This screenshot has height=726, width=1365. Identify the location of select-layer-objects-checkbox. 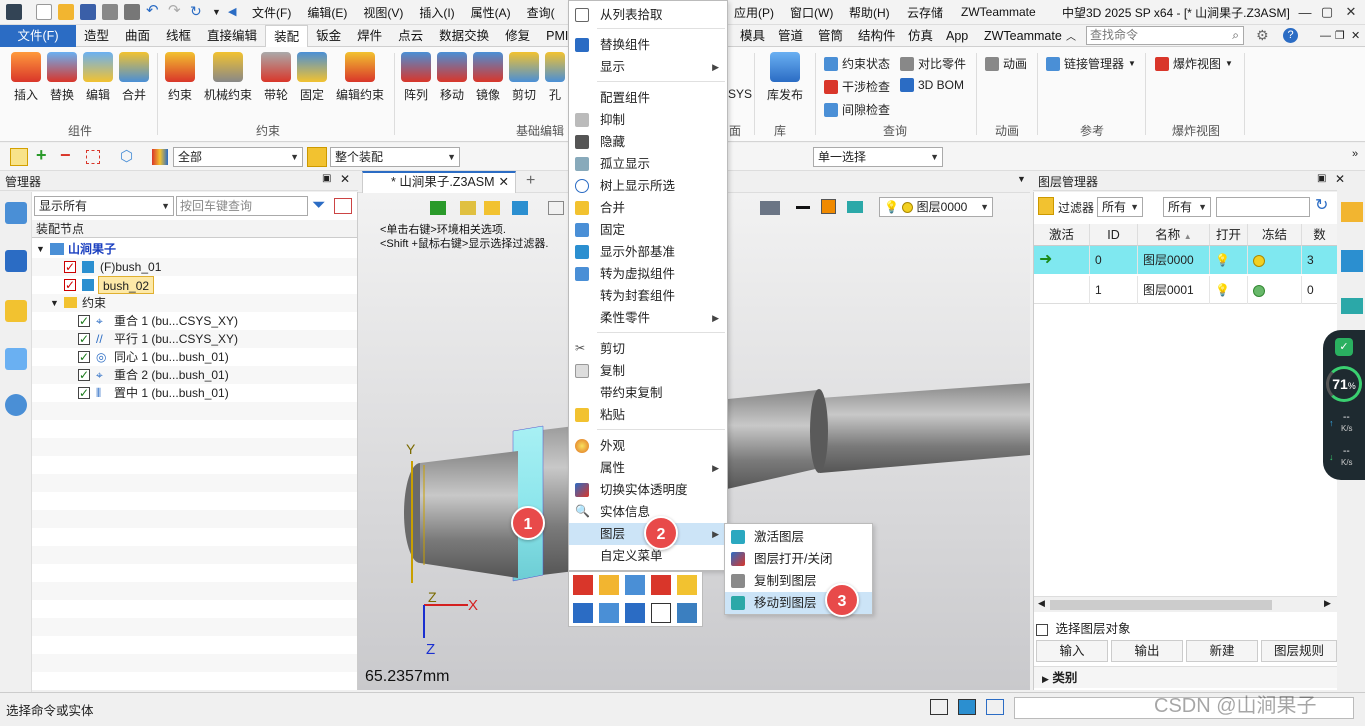
(1042, 629).